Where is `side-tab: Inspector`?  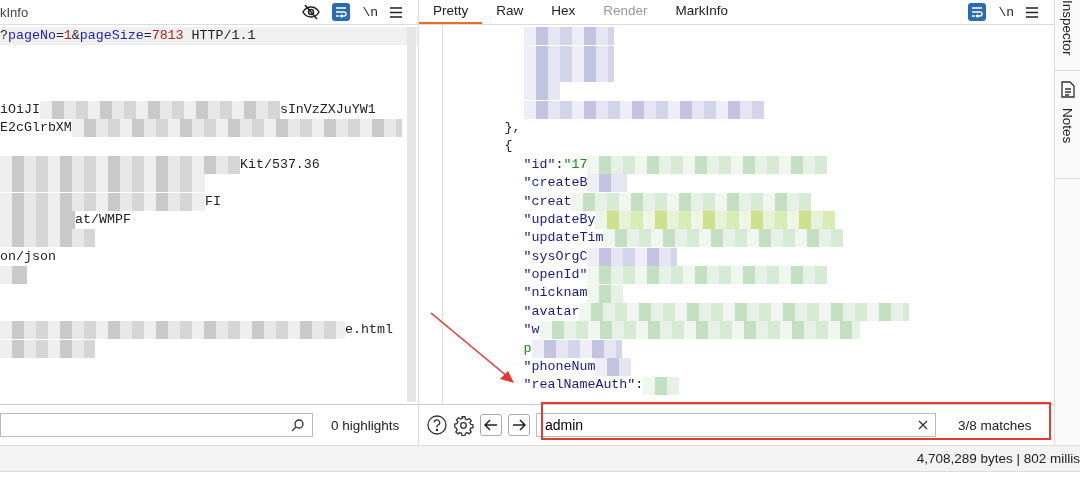 side-tab: Inspector is located at coordinates (1067, 35).